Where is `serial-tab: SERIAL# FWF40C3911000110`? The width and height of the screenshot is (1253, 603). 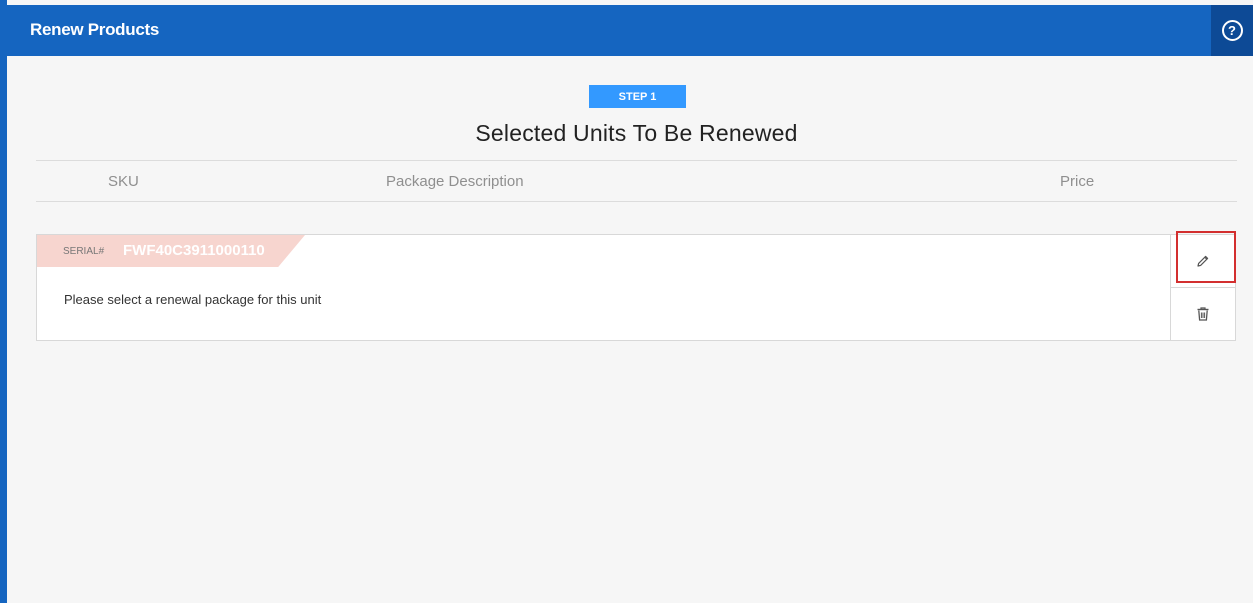
serial-tab: SERIAL# FWF40C3911000110 is located at coordinates (171, 251).